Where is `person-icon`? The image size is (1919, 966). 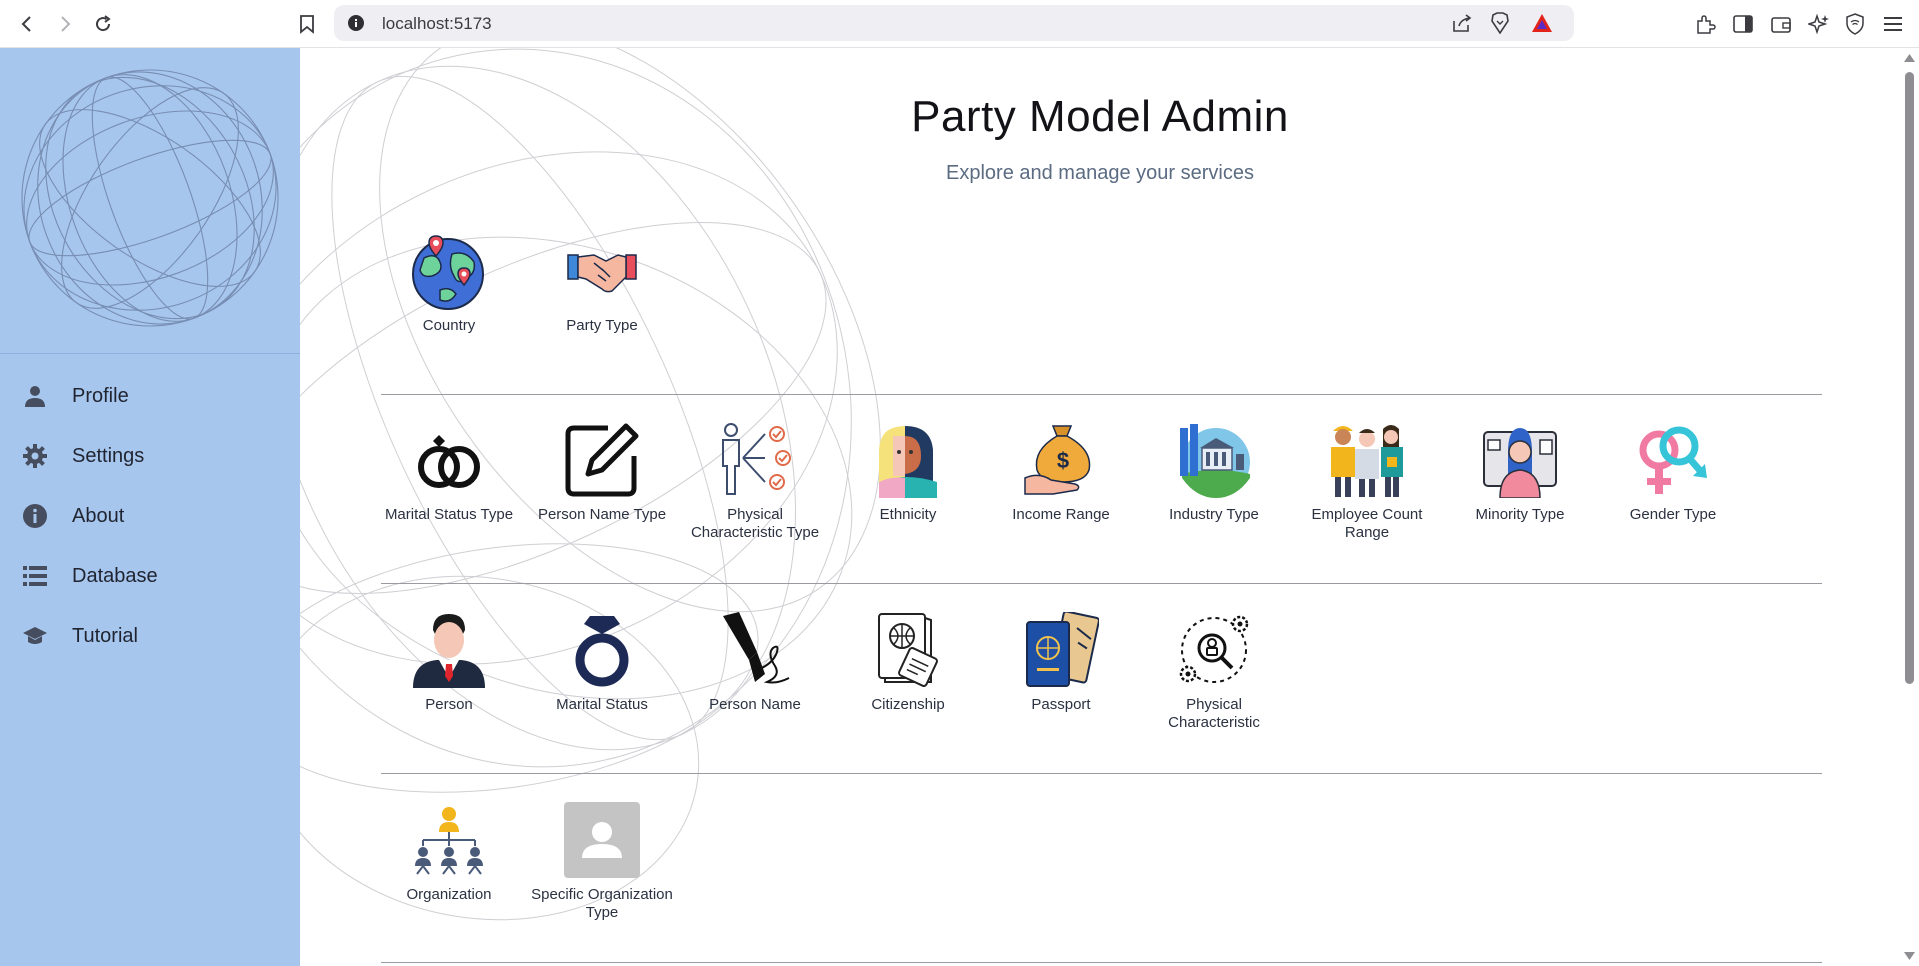
person-icon is located at coordinates (35, 396).